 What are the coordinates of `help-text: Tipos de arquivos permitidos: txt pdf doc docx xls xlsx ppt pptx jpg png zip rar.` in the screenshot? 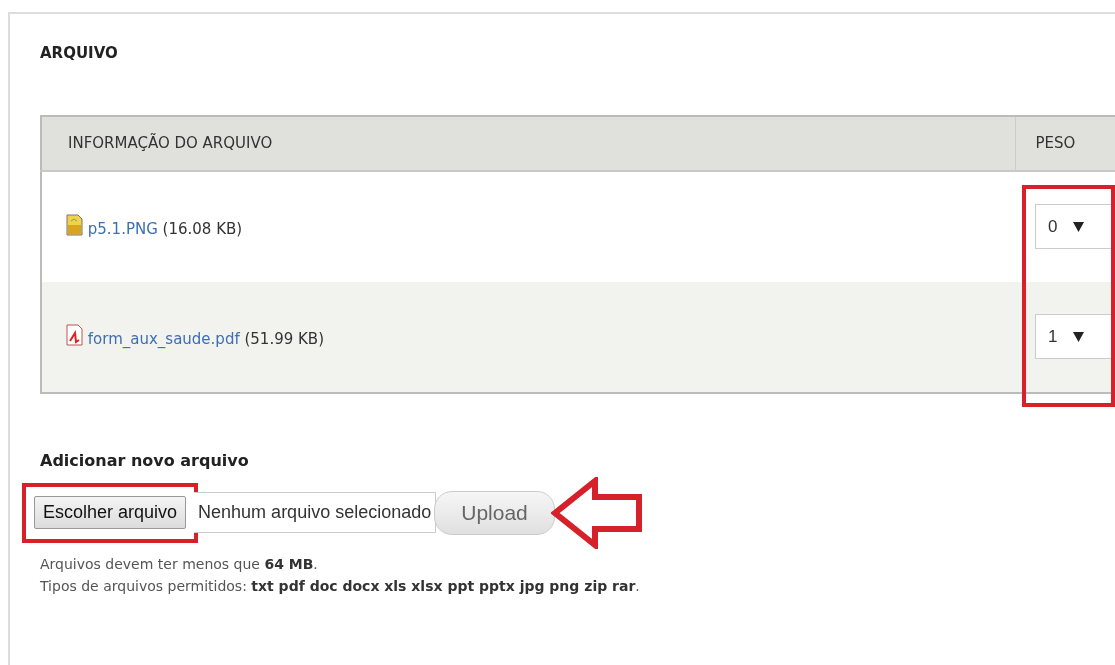 It's located at (340, 586).